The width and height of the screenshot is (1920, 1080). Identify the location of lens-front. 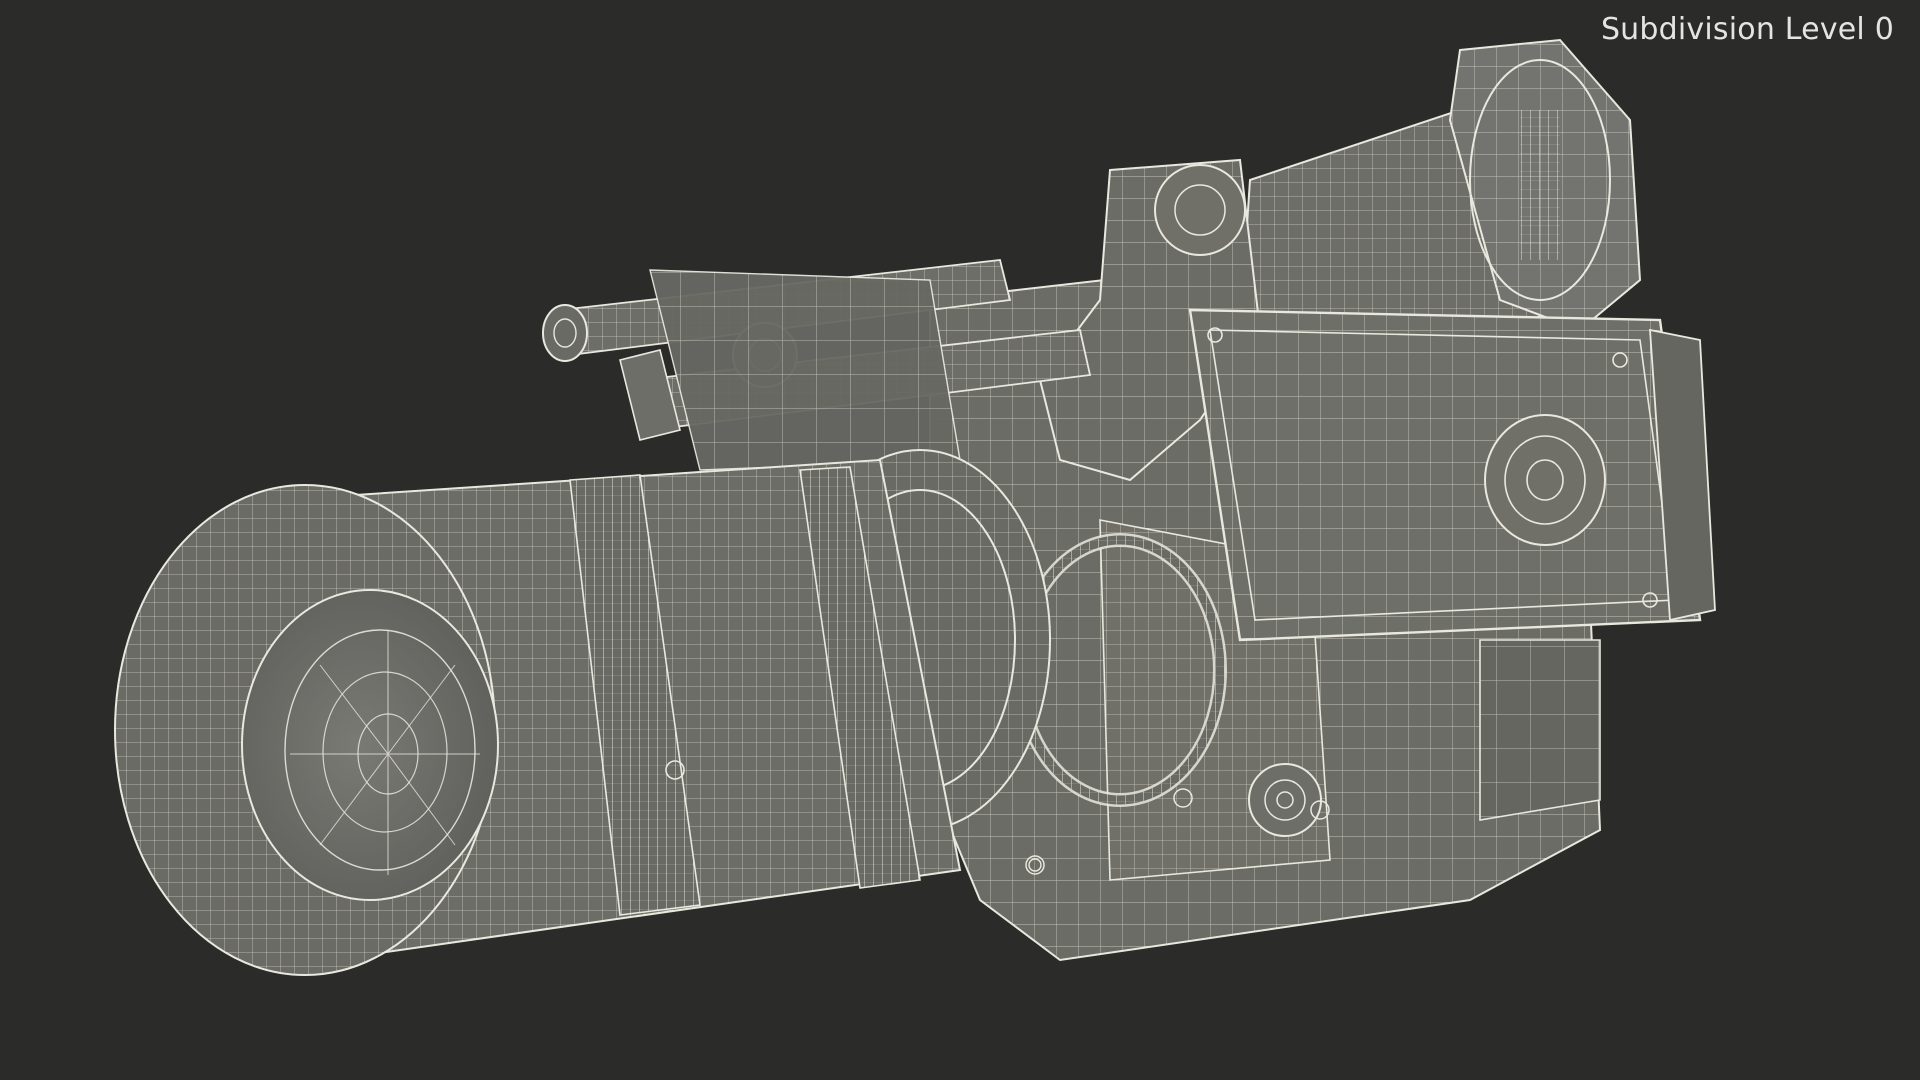
(306, 730).